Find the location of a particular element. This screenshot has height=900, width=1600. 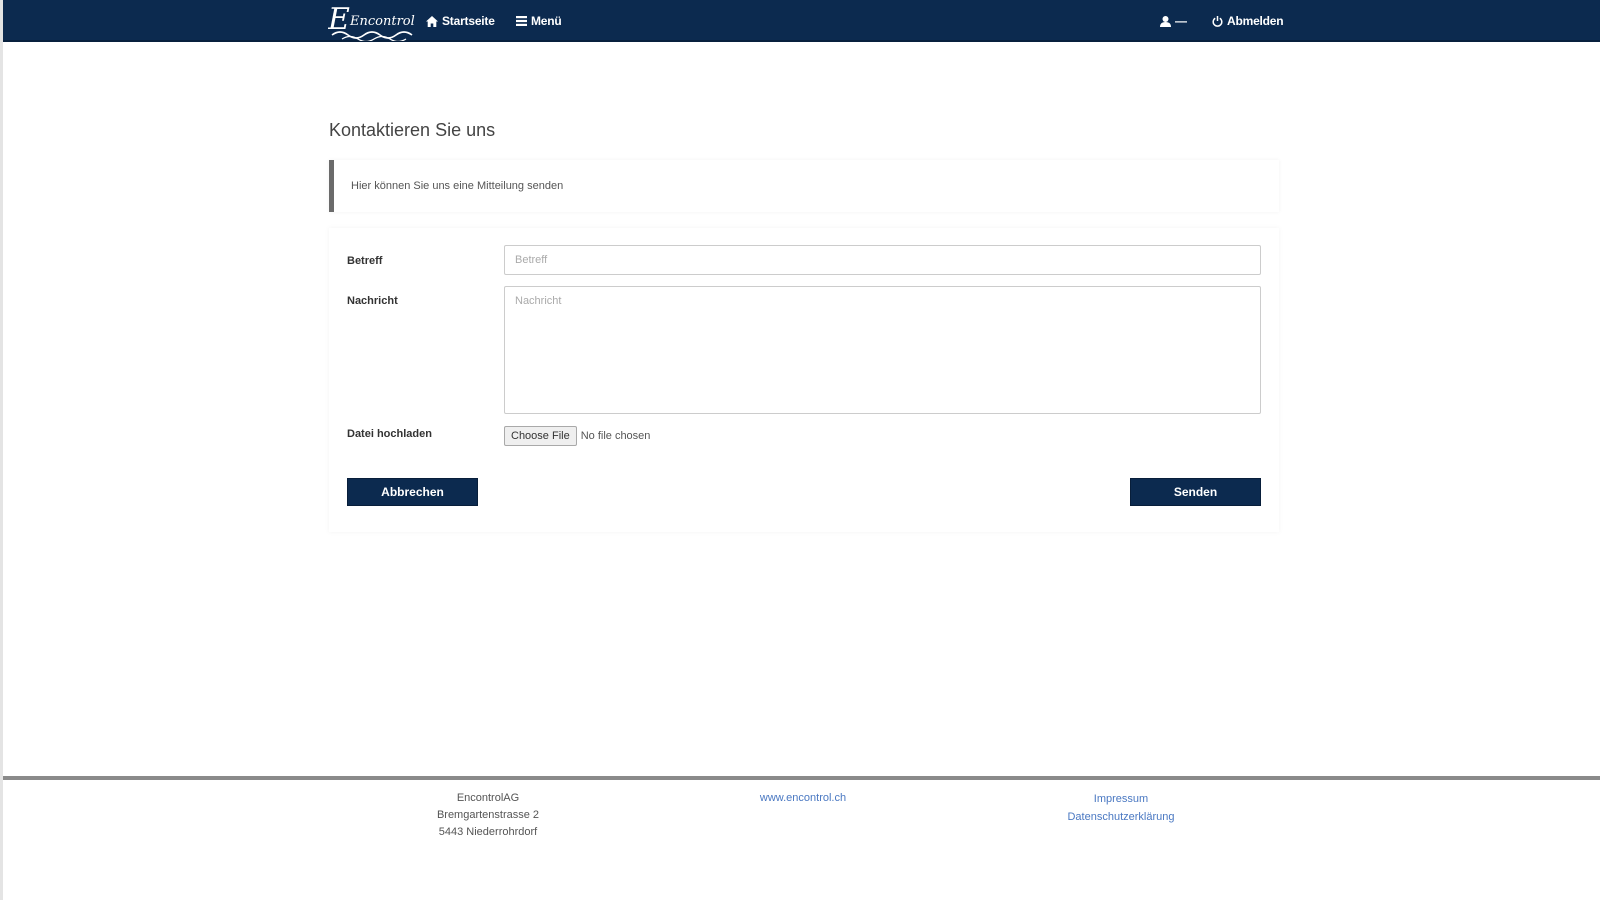

home-icon is located at coordinates (432, 21).